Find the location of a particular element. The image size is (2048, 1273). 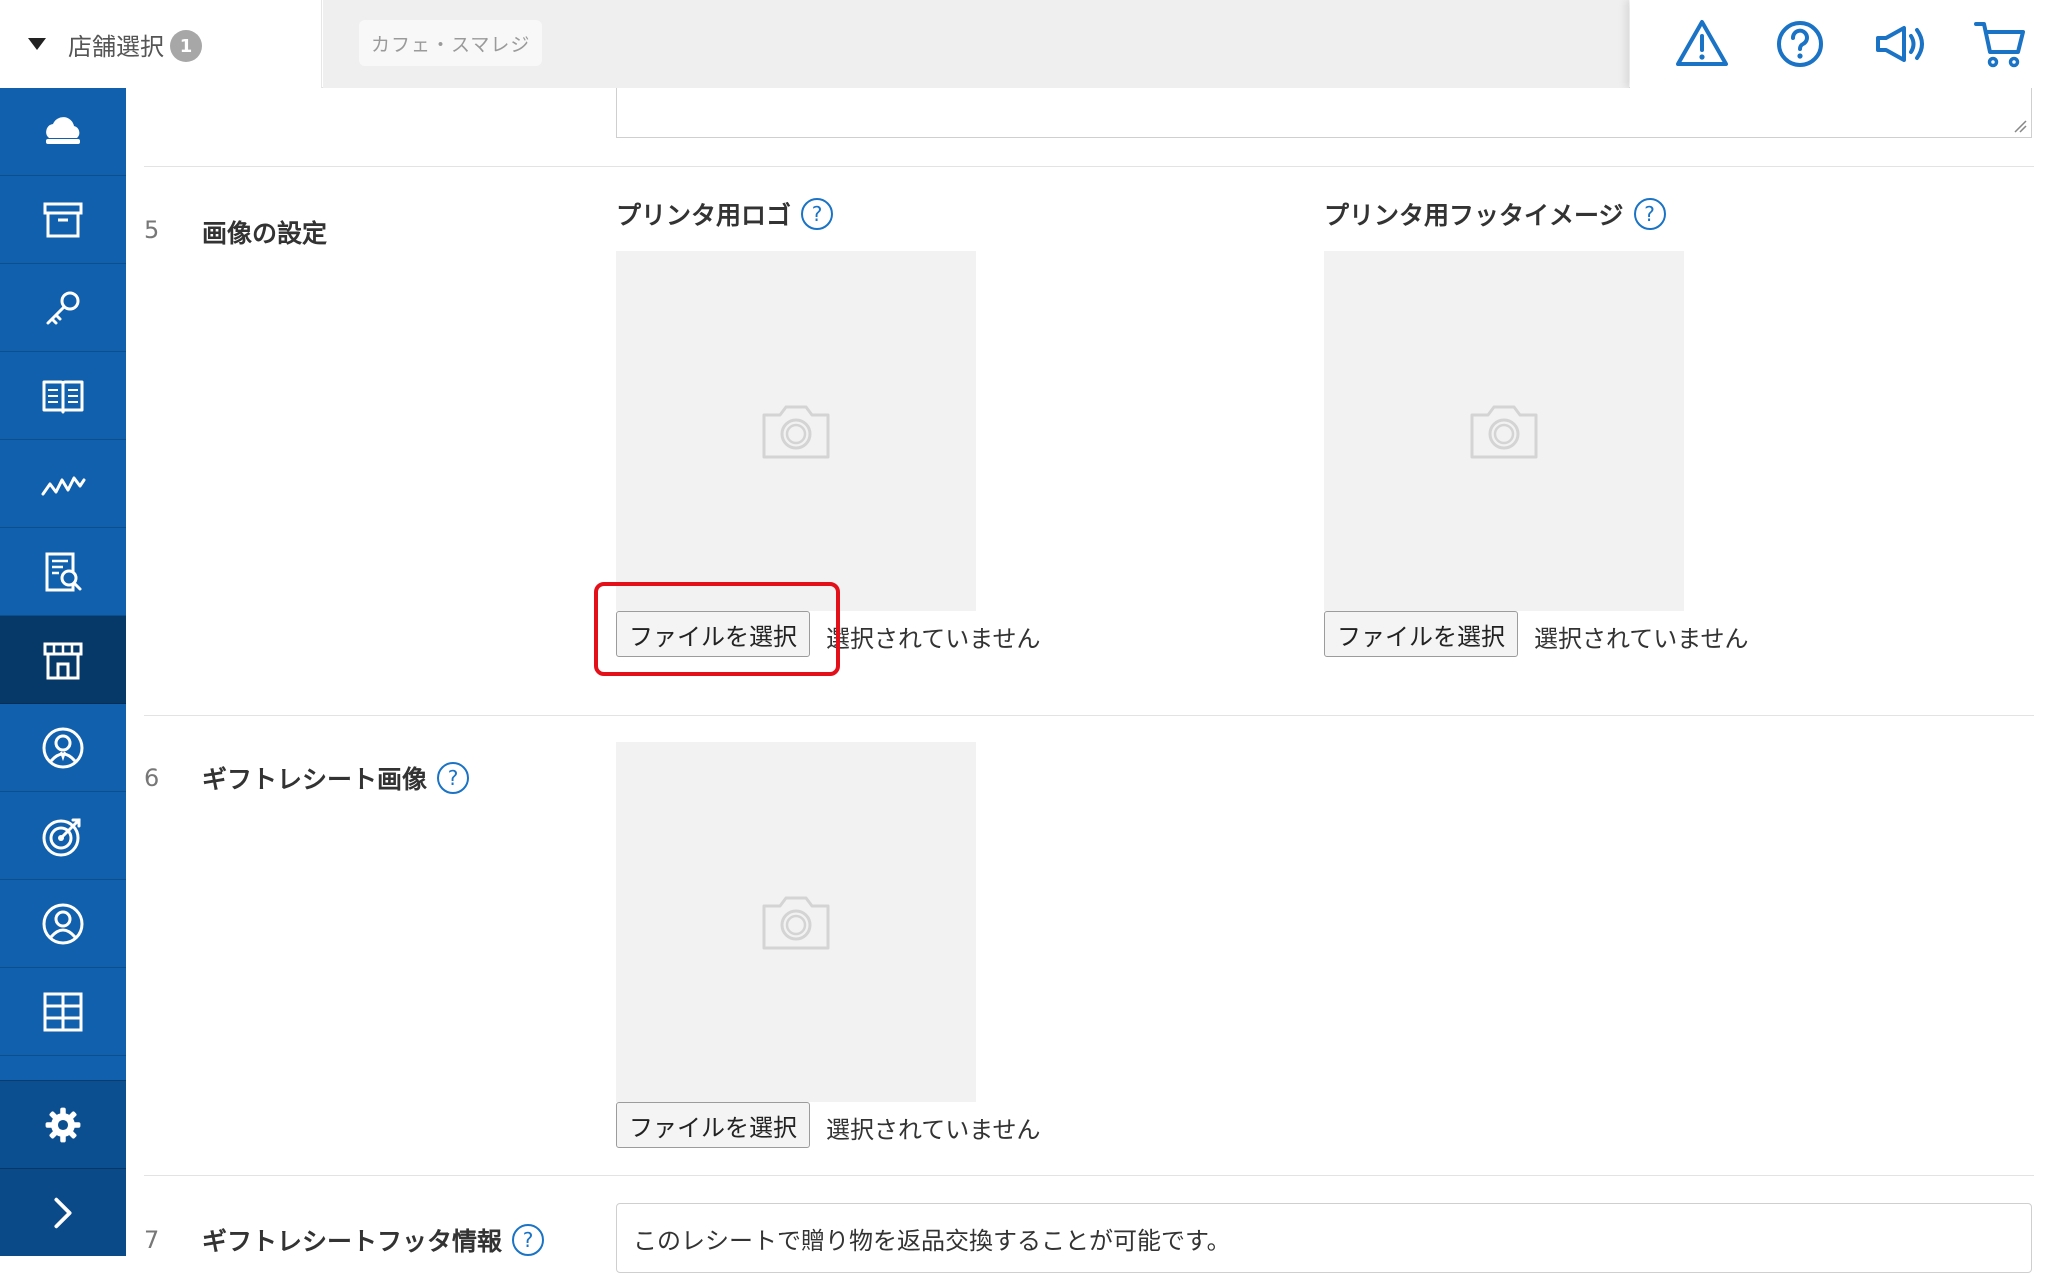

cart-icon is located at coordinates (2000, 44).